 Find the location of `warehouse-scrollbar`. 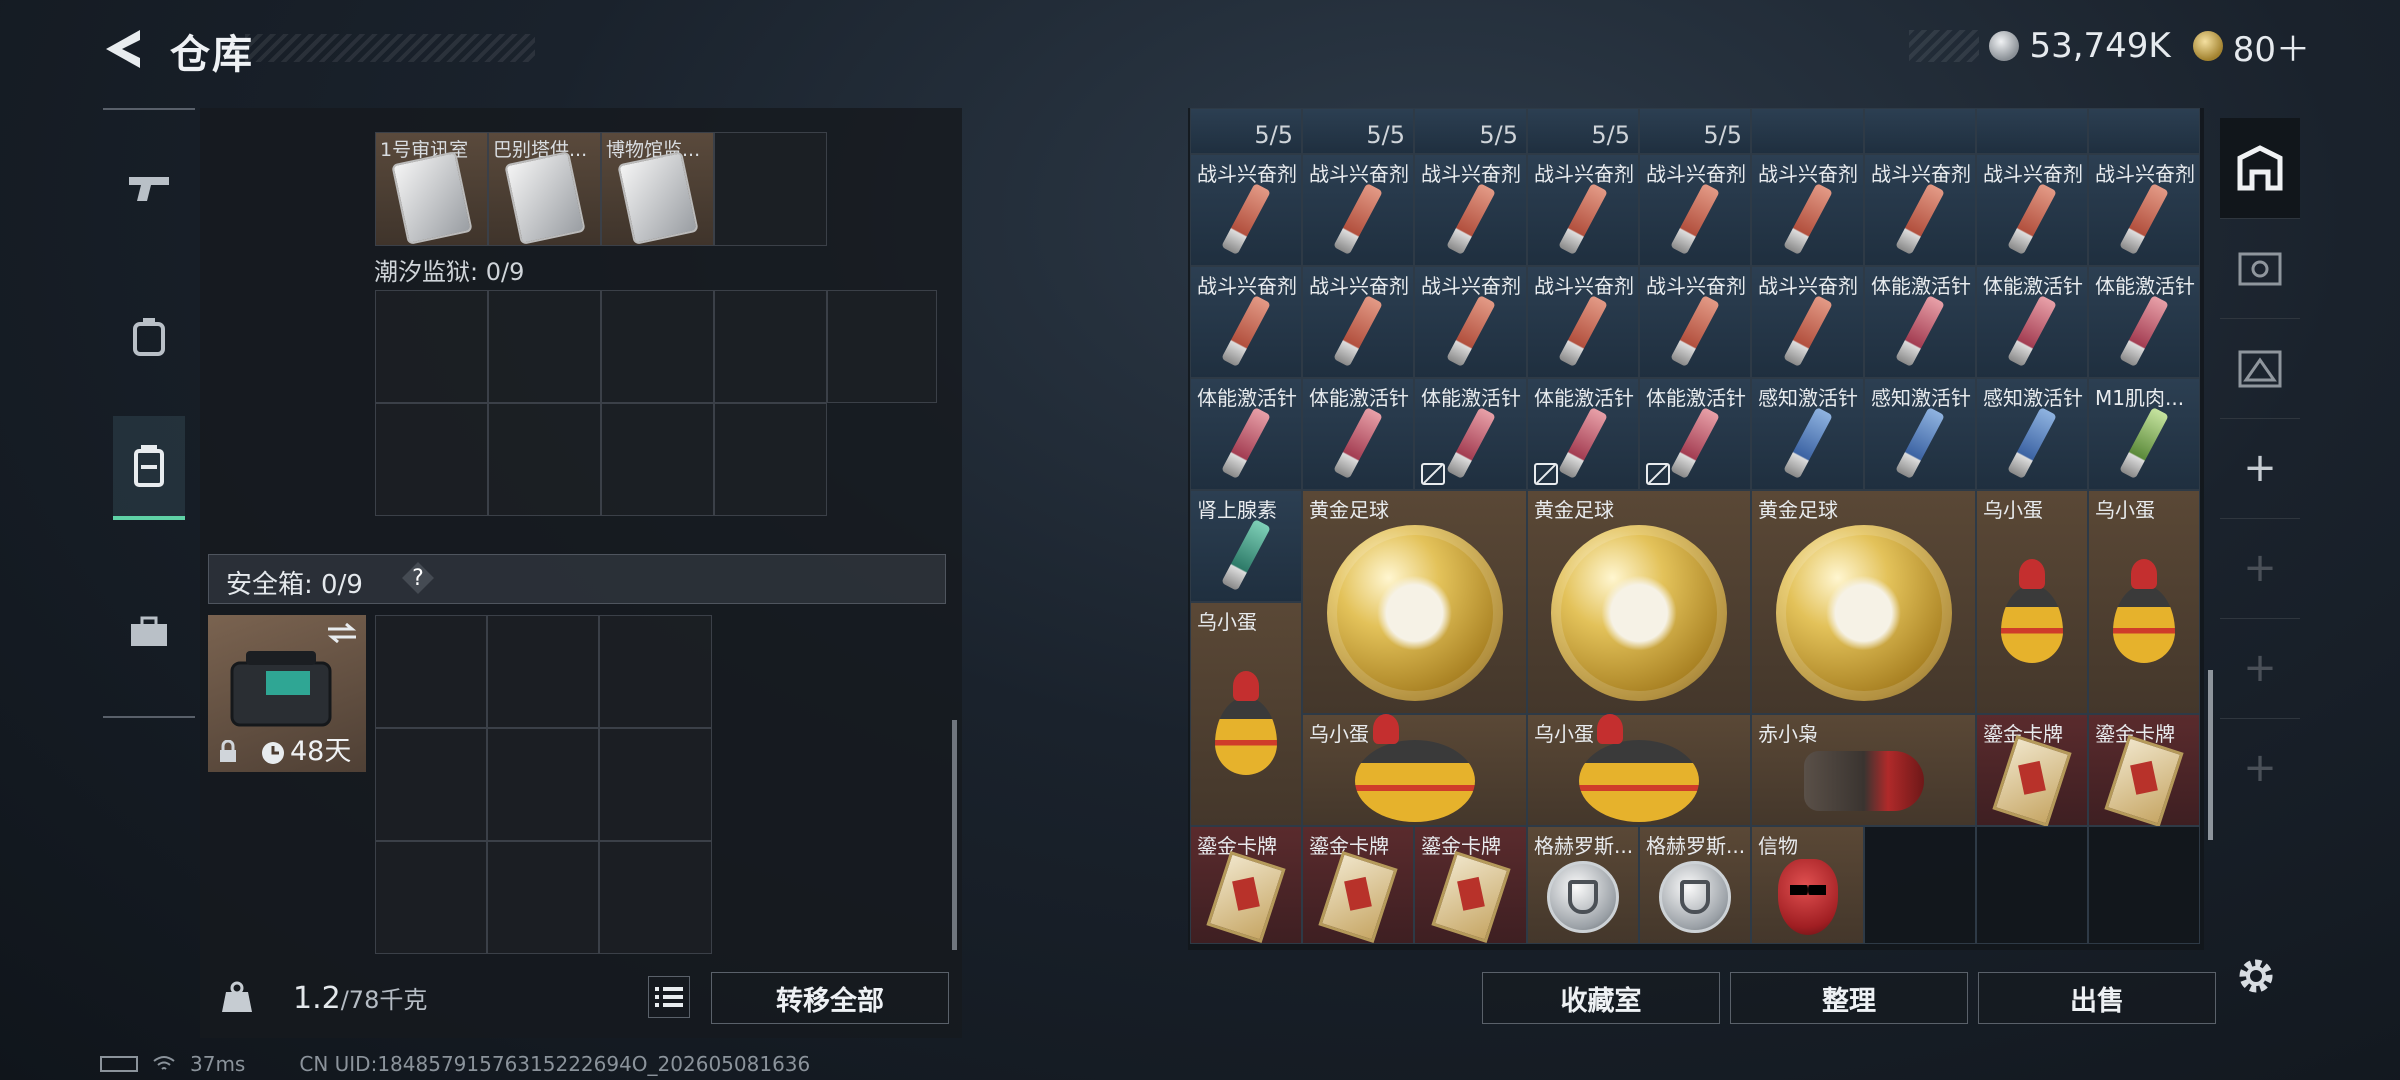

warehouse-scrollbar is located at coordinates (2210, 755).